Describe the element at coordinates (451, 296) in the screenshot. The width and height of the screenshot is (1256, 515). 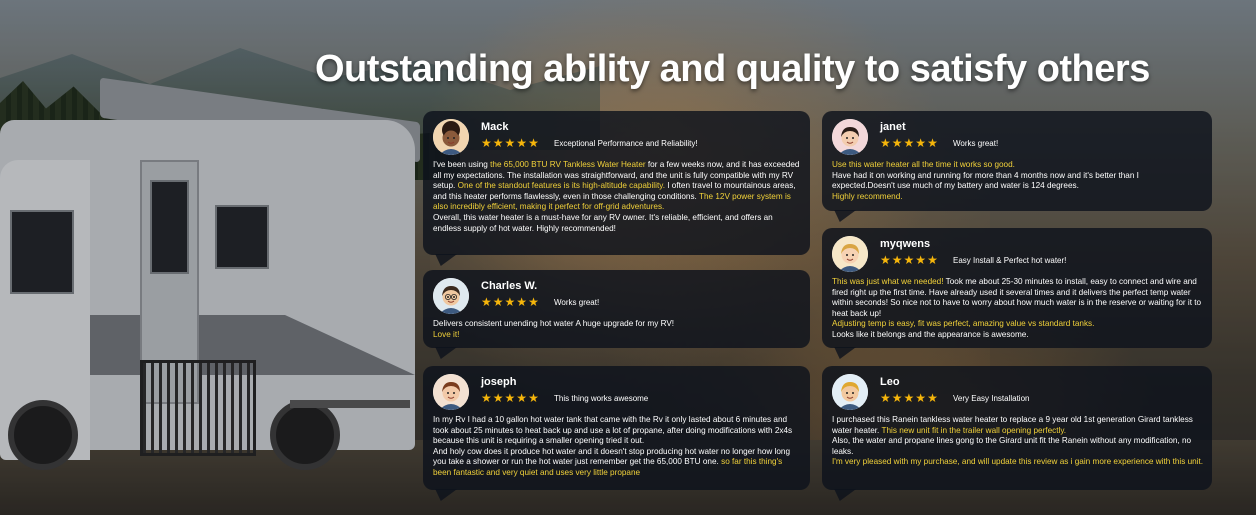
I see `avatar-glasses-man-icon` at that location.